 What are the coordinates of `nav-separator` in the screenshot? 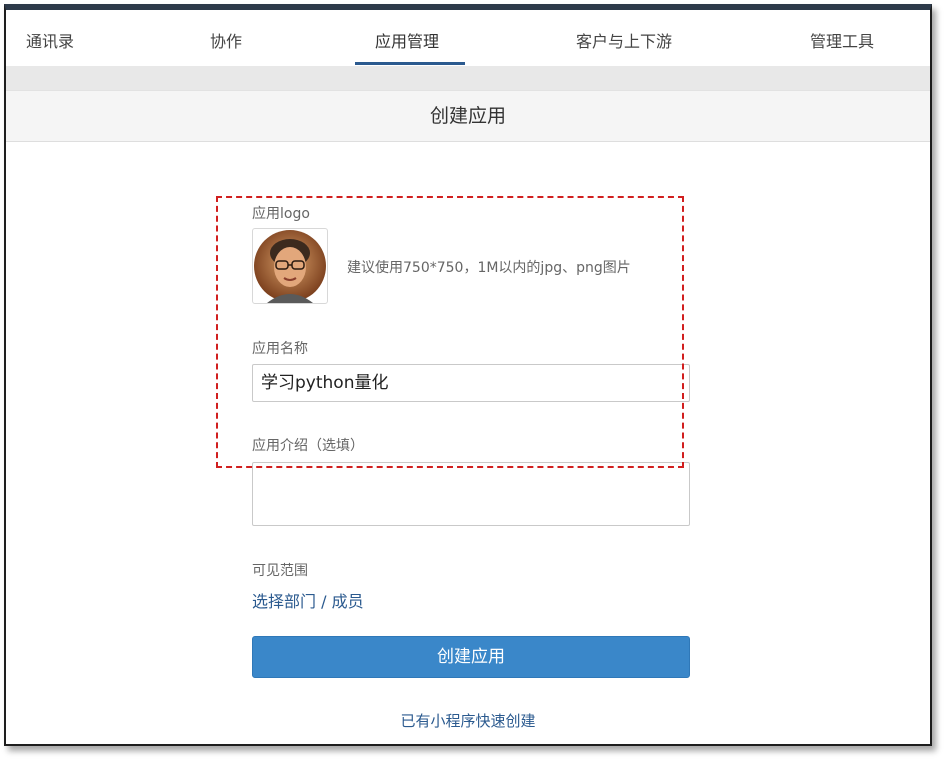 It's located at (468, 78).